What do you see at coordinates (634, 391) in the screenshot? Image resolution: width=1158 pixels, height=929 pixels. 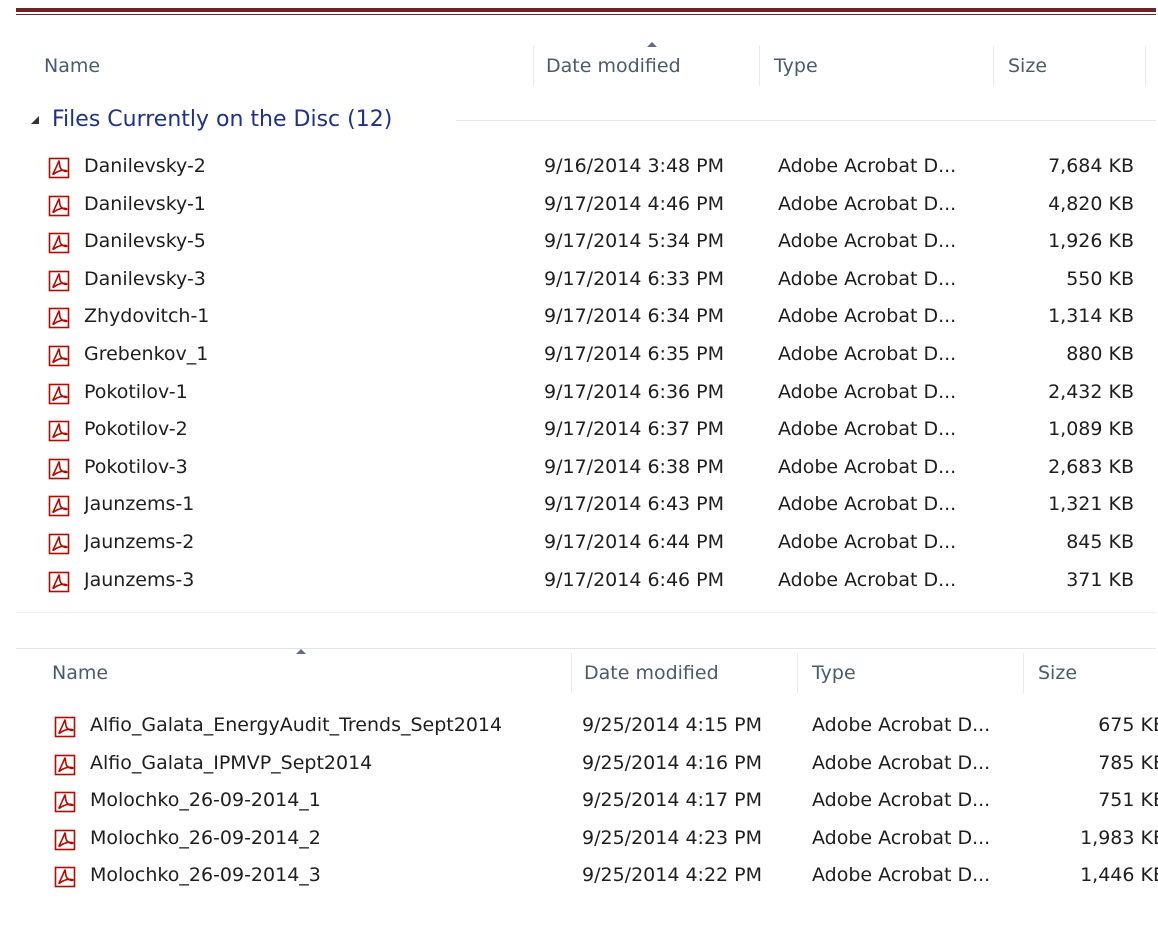 I see `file-date-modified: 9/17/2014 6:36 PM` at bounding box center [634, 391].